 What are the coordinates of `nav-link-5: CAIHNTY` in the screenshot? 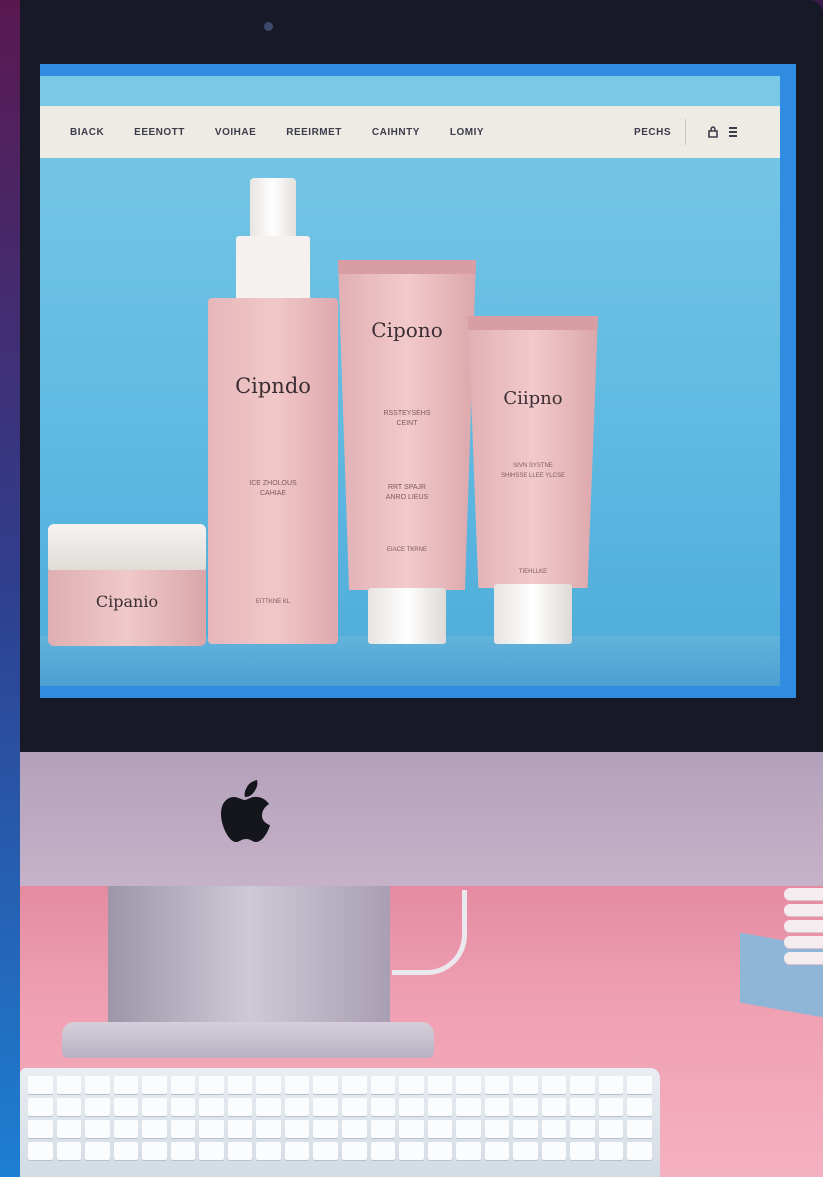 It's located at (396, 132).